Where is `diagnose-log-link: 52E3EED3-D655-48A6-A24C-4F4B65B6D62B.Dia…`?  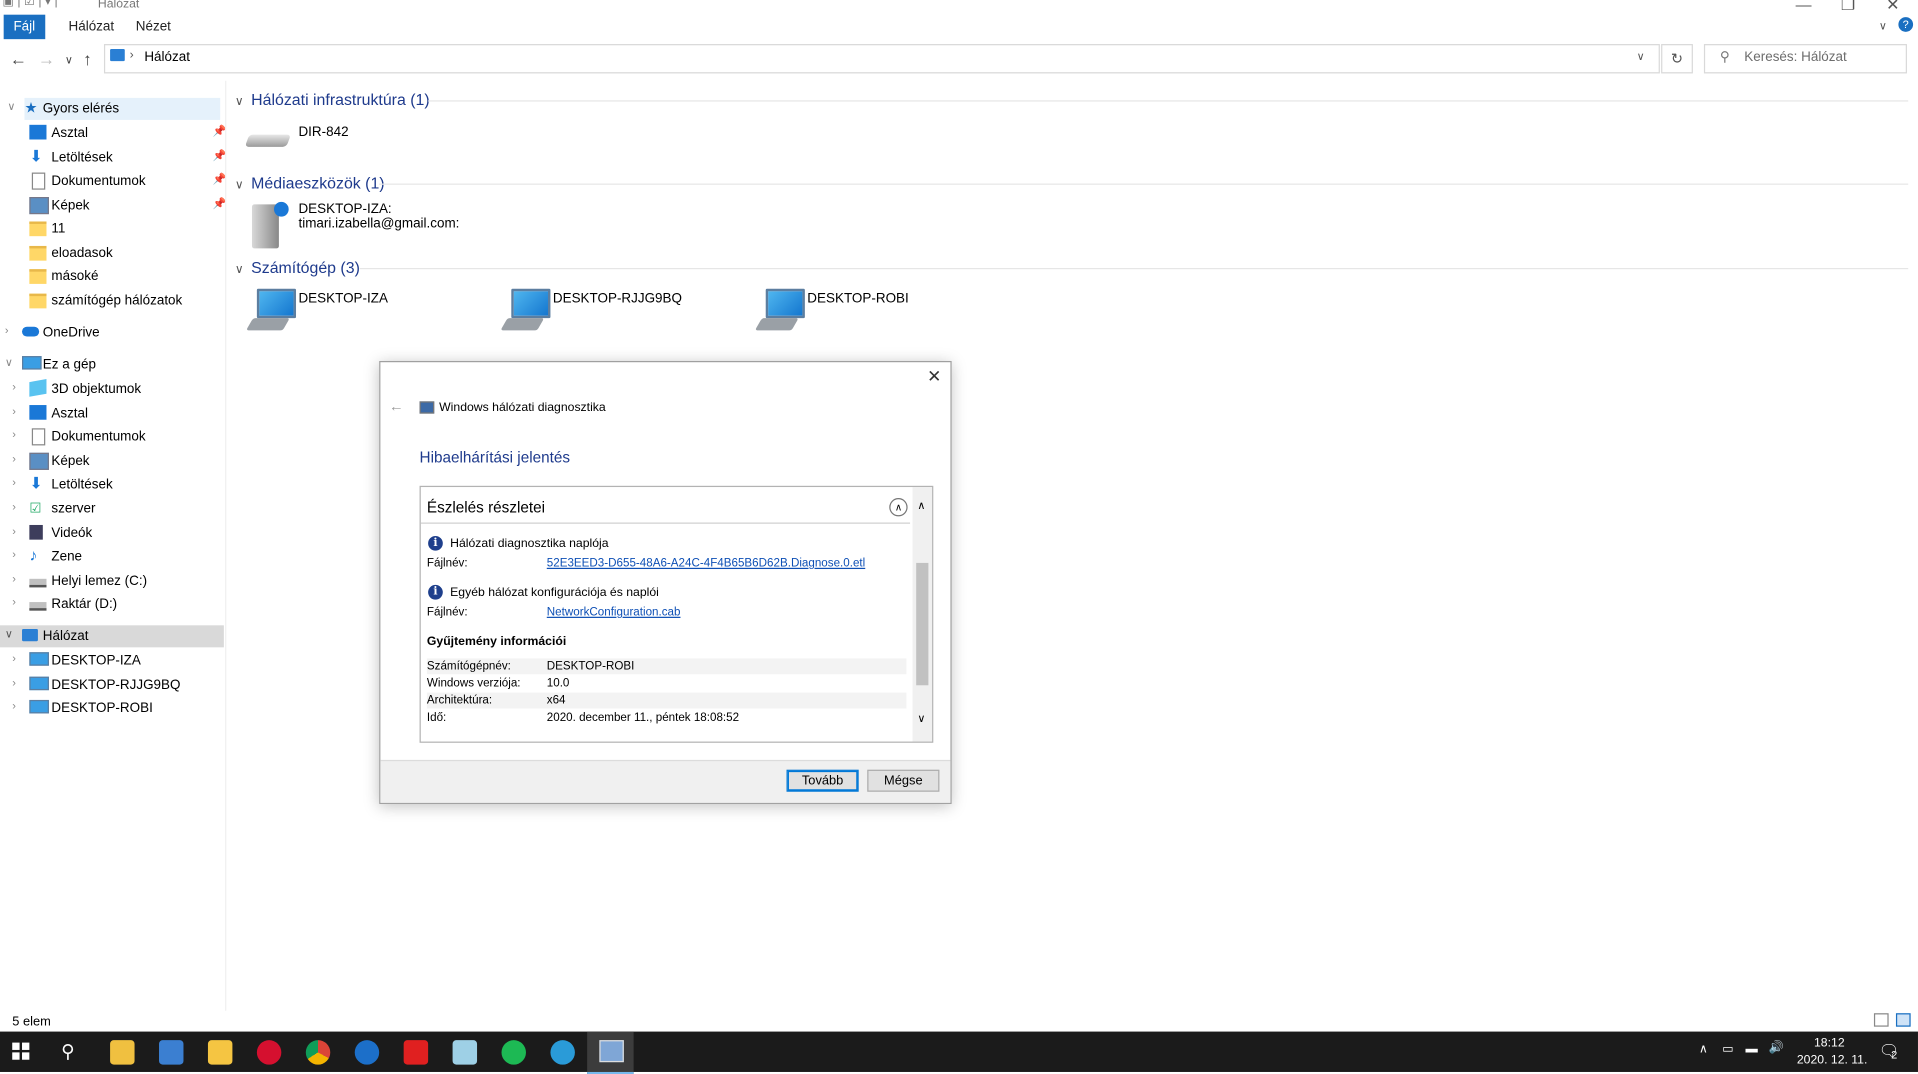 diagnose-log-link: 52E3EED3-D655-48A6-A24C-4F4B65B6D62B.Dia… is located at coordinates (706, 563).